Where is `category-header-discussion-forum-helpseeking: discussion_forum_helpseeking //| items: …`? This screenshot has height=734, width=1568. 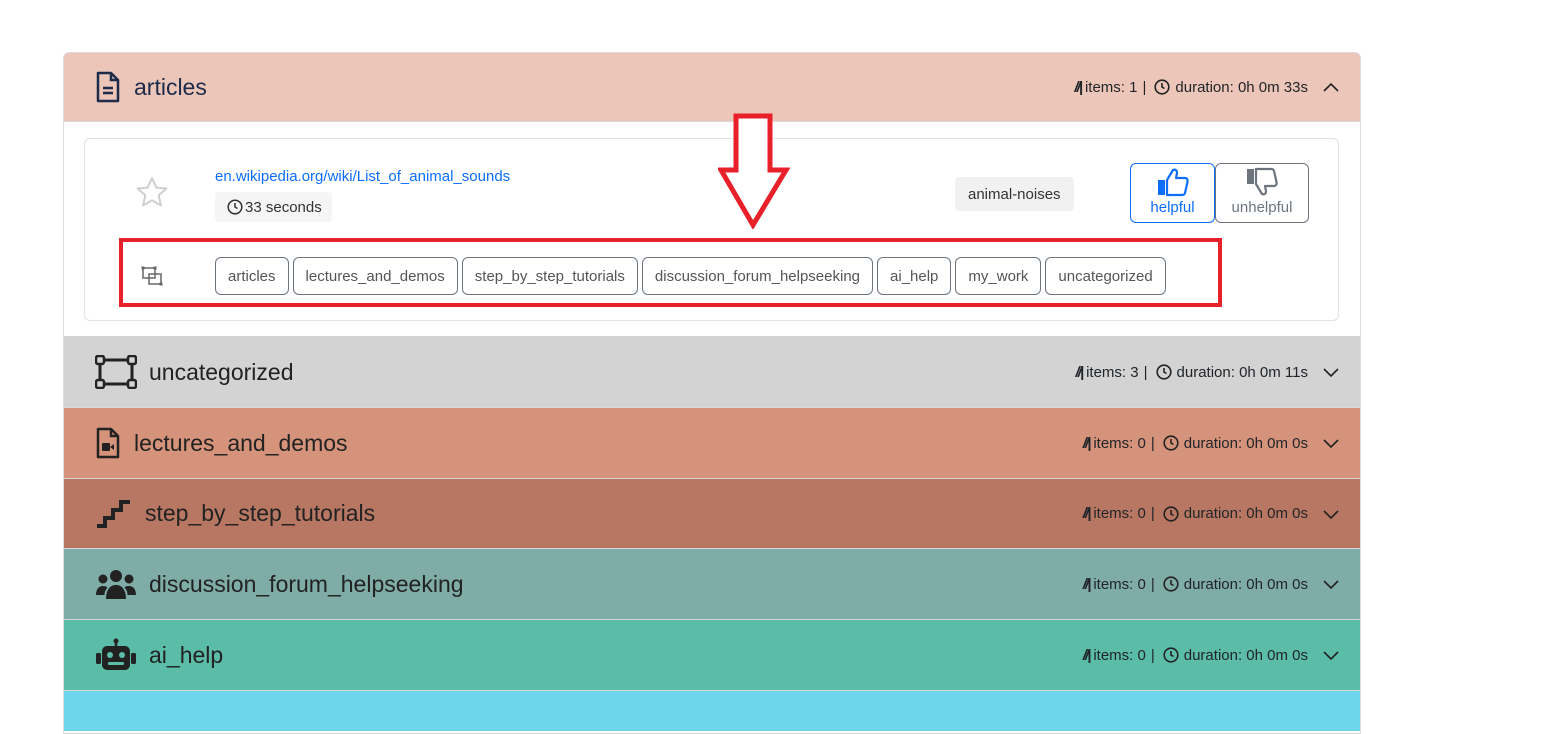 category-header-discussion-forum-helpseeking: discussion_forum_helpseeking //| items: … is located at coordinates (712, 584).